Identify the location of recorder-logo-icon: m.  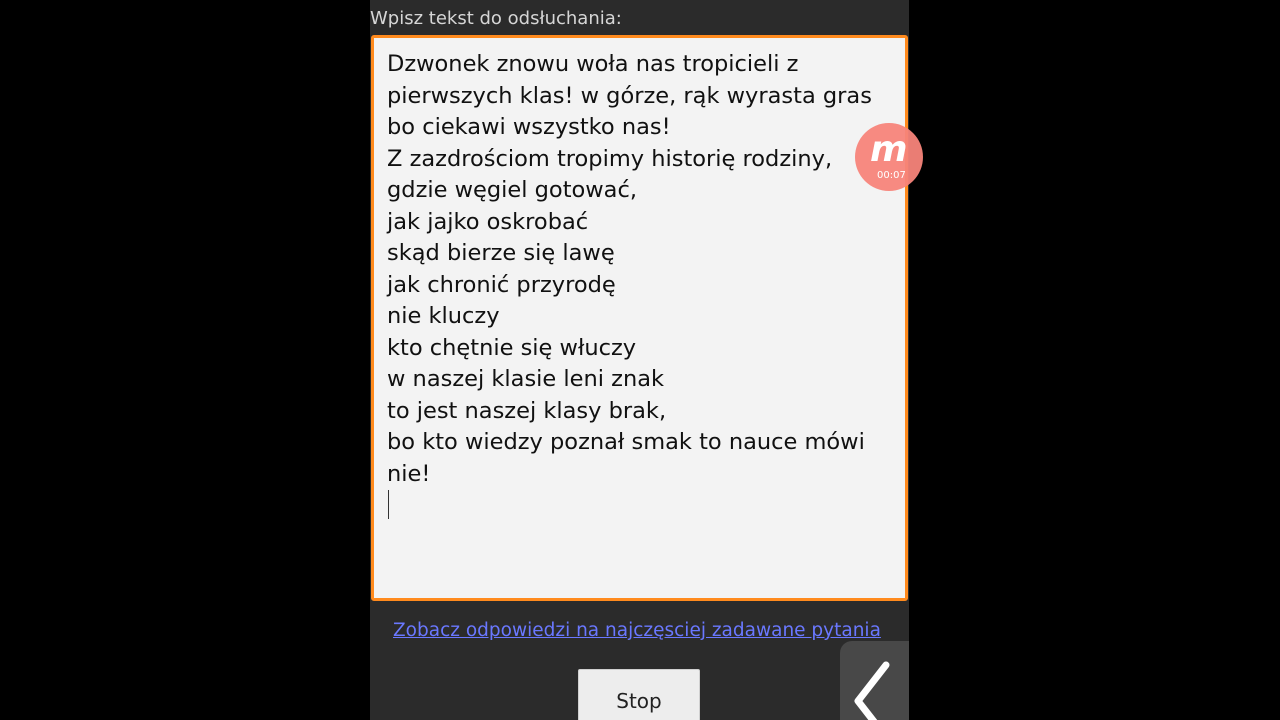
(889, 149).